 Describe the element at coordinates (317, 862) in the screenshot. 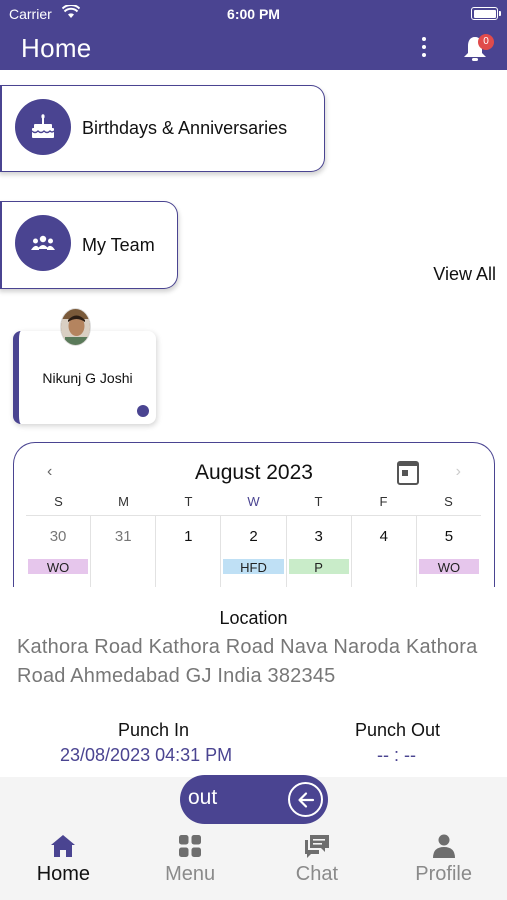

I see `nav-tab-chat: Chat` at that location.